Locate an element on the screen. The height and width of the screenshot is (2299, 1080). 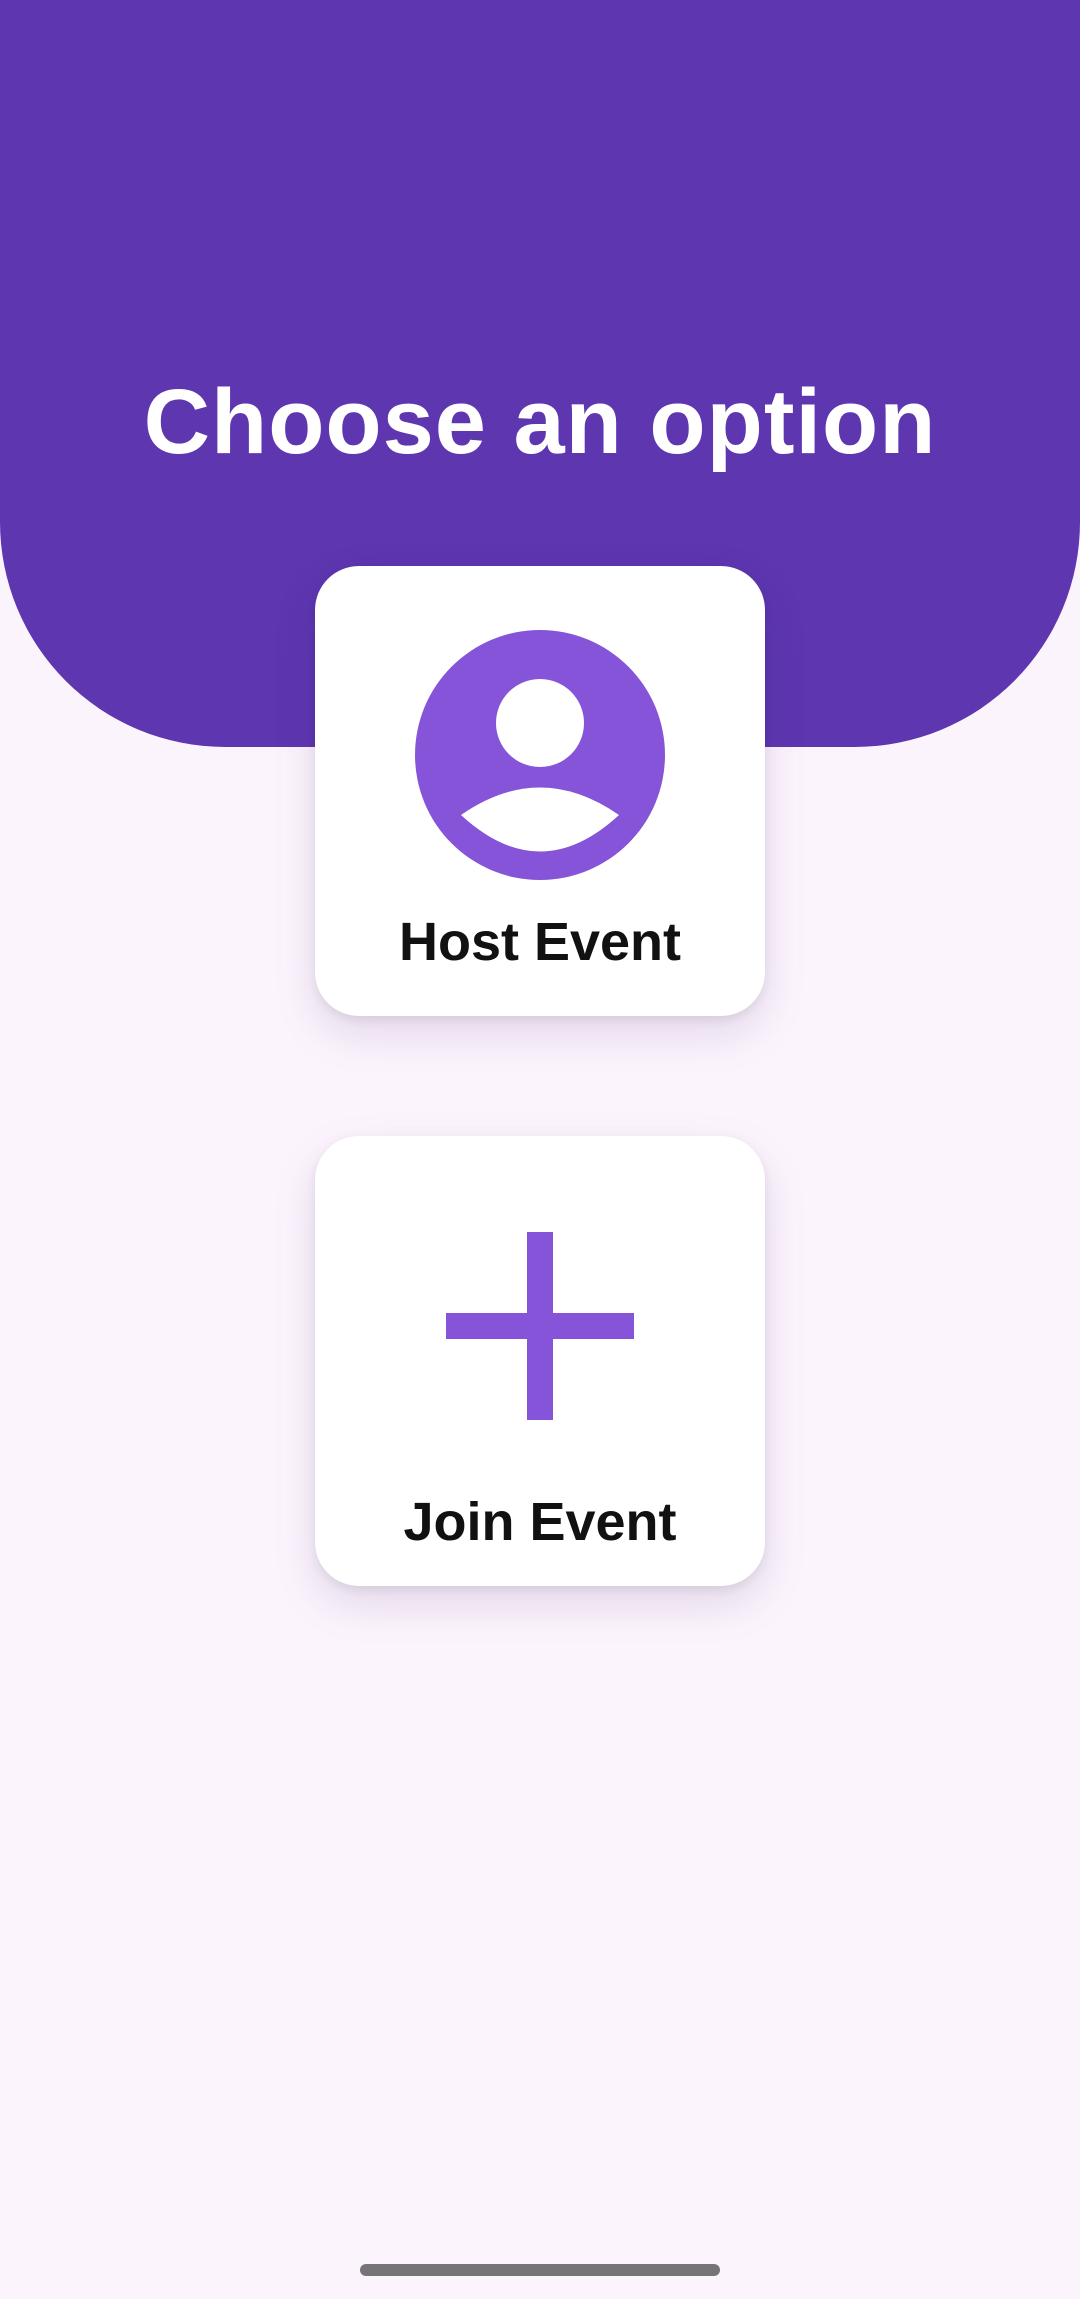
host-event-button: Host Event is located at coordinates (540, 791).